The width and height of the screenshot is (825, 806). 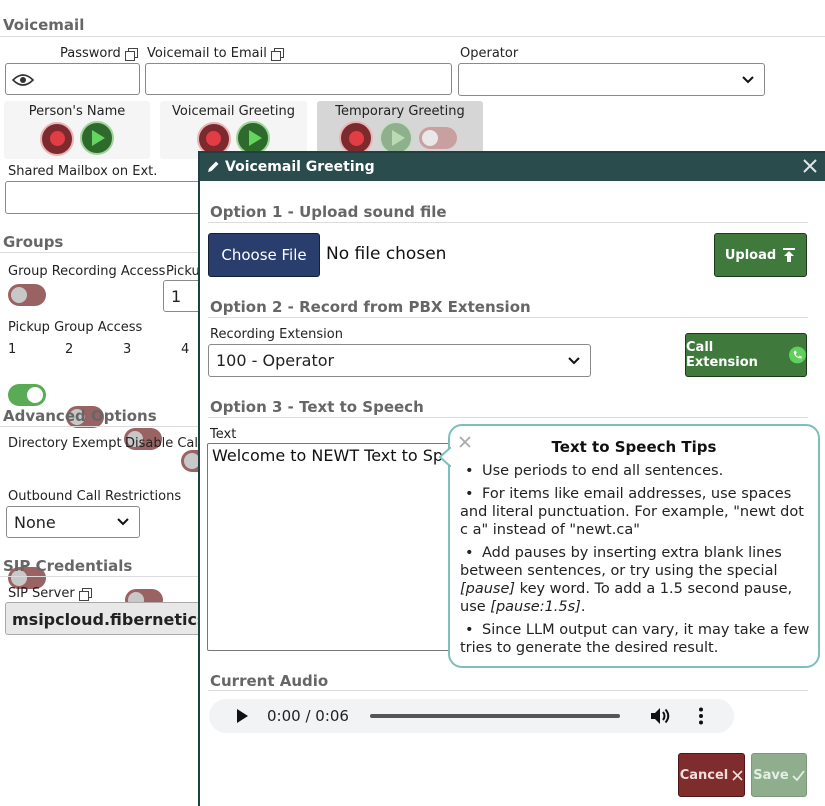 I want to click on outbound-select: None, so click(x=73, y=522).